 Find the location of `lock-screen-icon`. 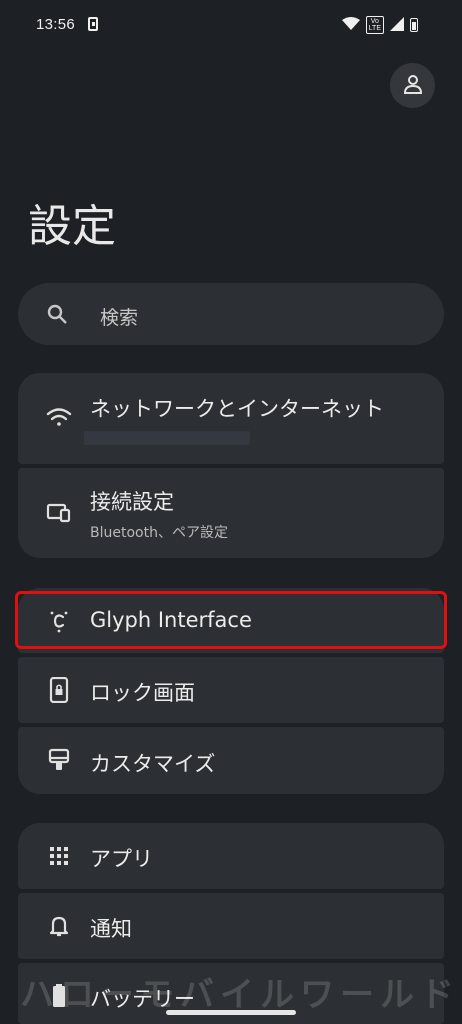

lock-screen-icon is located at coordinates (59, 690).